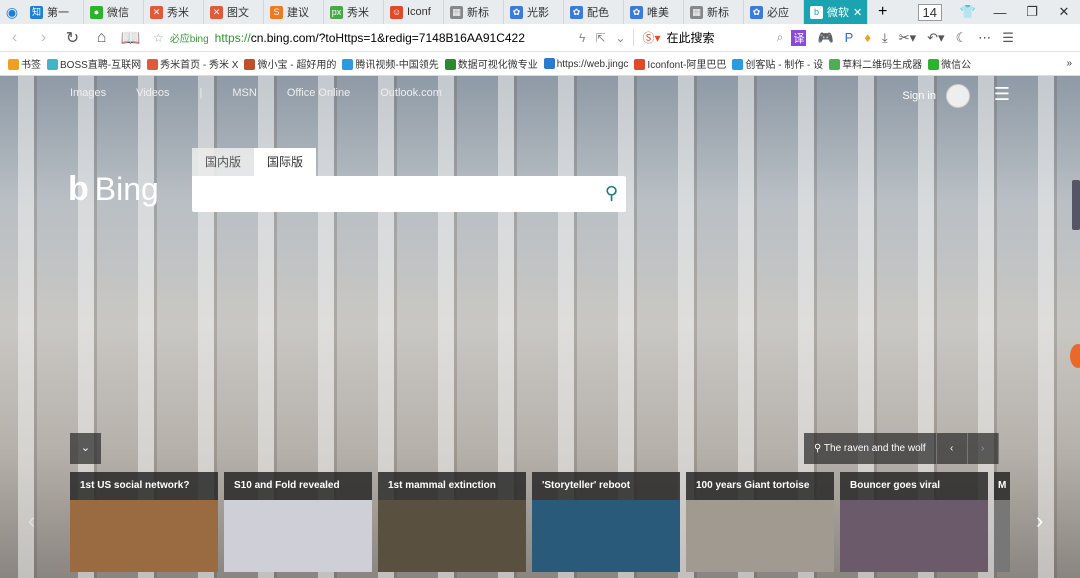 Image resolution: width=1080 pixels, height=578 pixels. What do you see at coordinates (72, 38) in the screenshot?
I see `reload-button: ↻` at bounding box center [72, 38].